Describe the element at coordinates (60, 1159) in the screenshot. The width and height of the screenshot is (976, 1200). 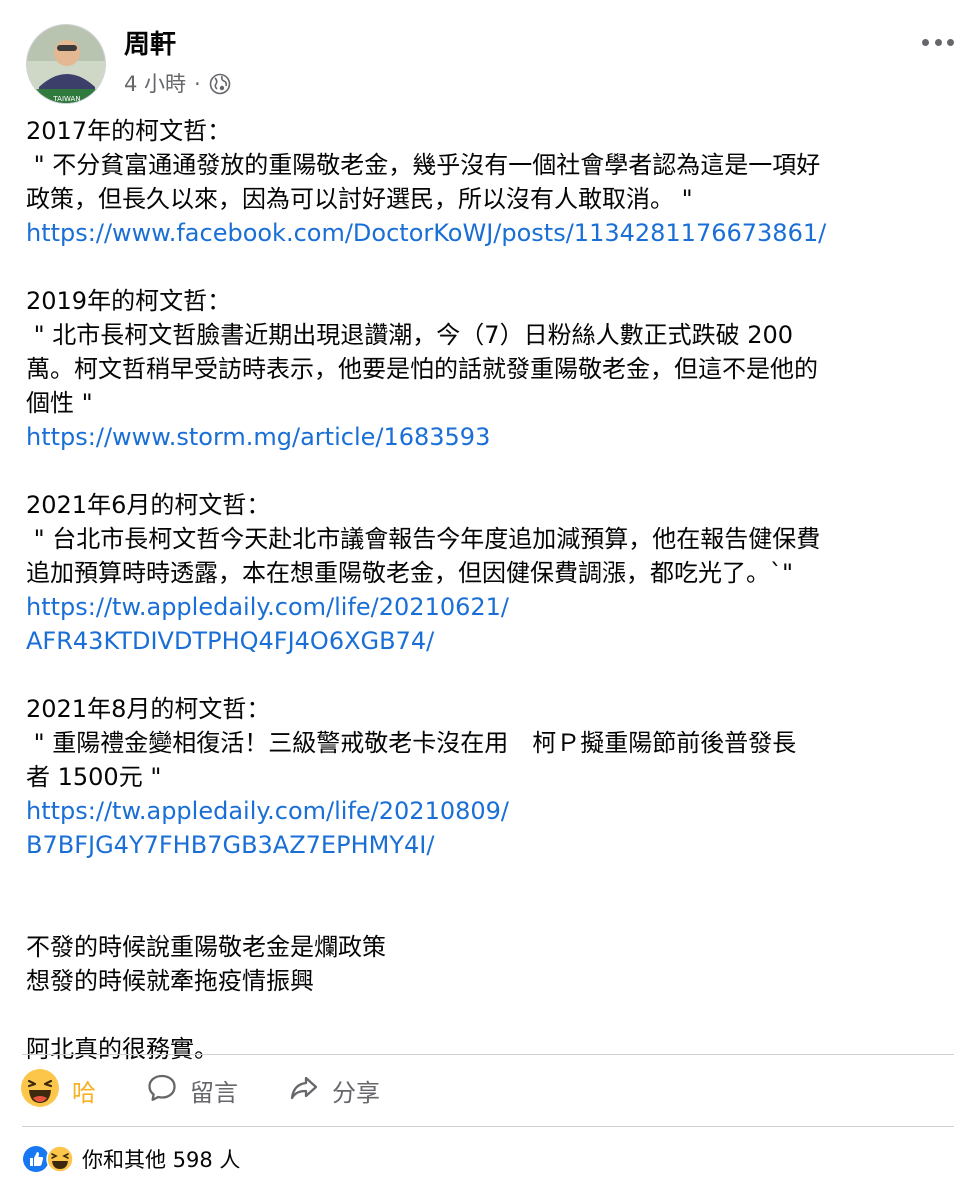
I see `haha-reaction-icon` at that location.